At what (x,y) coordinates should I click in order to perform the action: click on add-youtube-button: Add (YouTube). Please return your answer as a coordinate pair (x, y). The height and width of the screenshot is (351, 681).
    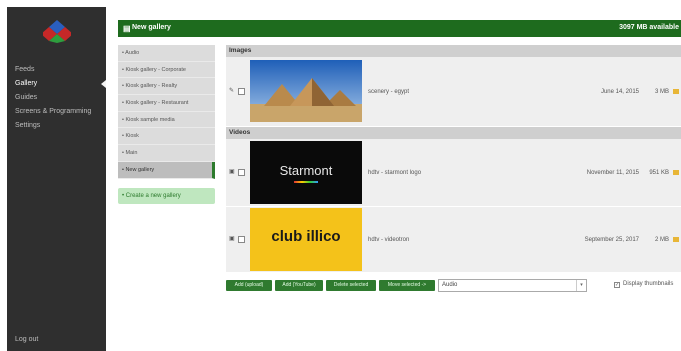
    Looking at the image, I should click on (299, 285).